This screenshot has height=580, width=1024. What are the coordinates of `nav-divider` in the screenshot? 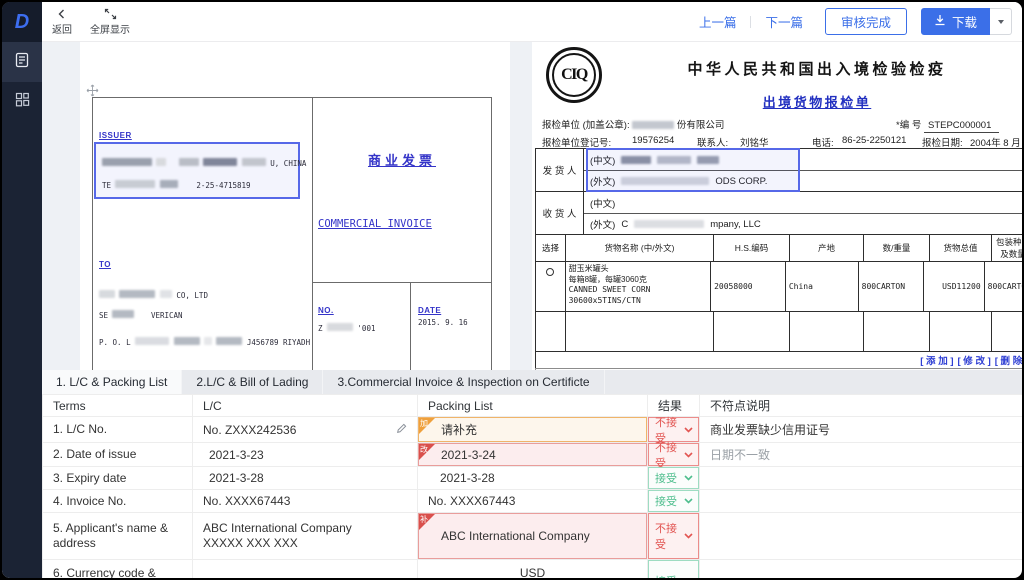 It's located at (751, 21).